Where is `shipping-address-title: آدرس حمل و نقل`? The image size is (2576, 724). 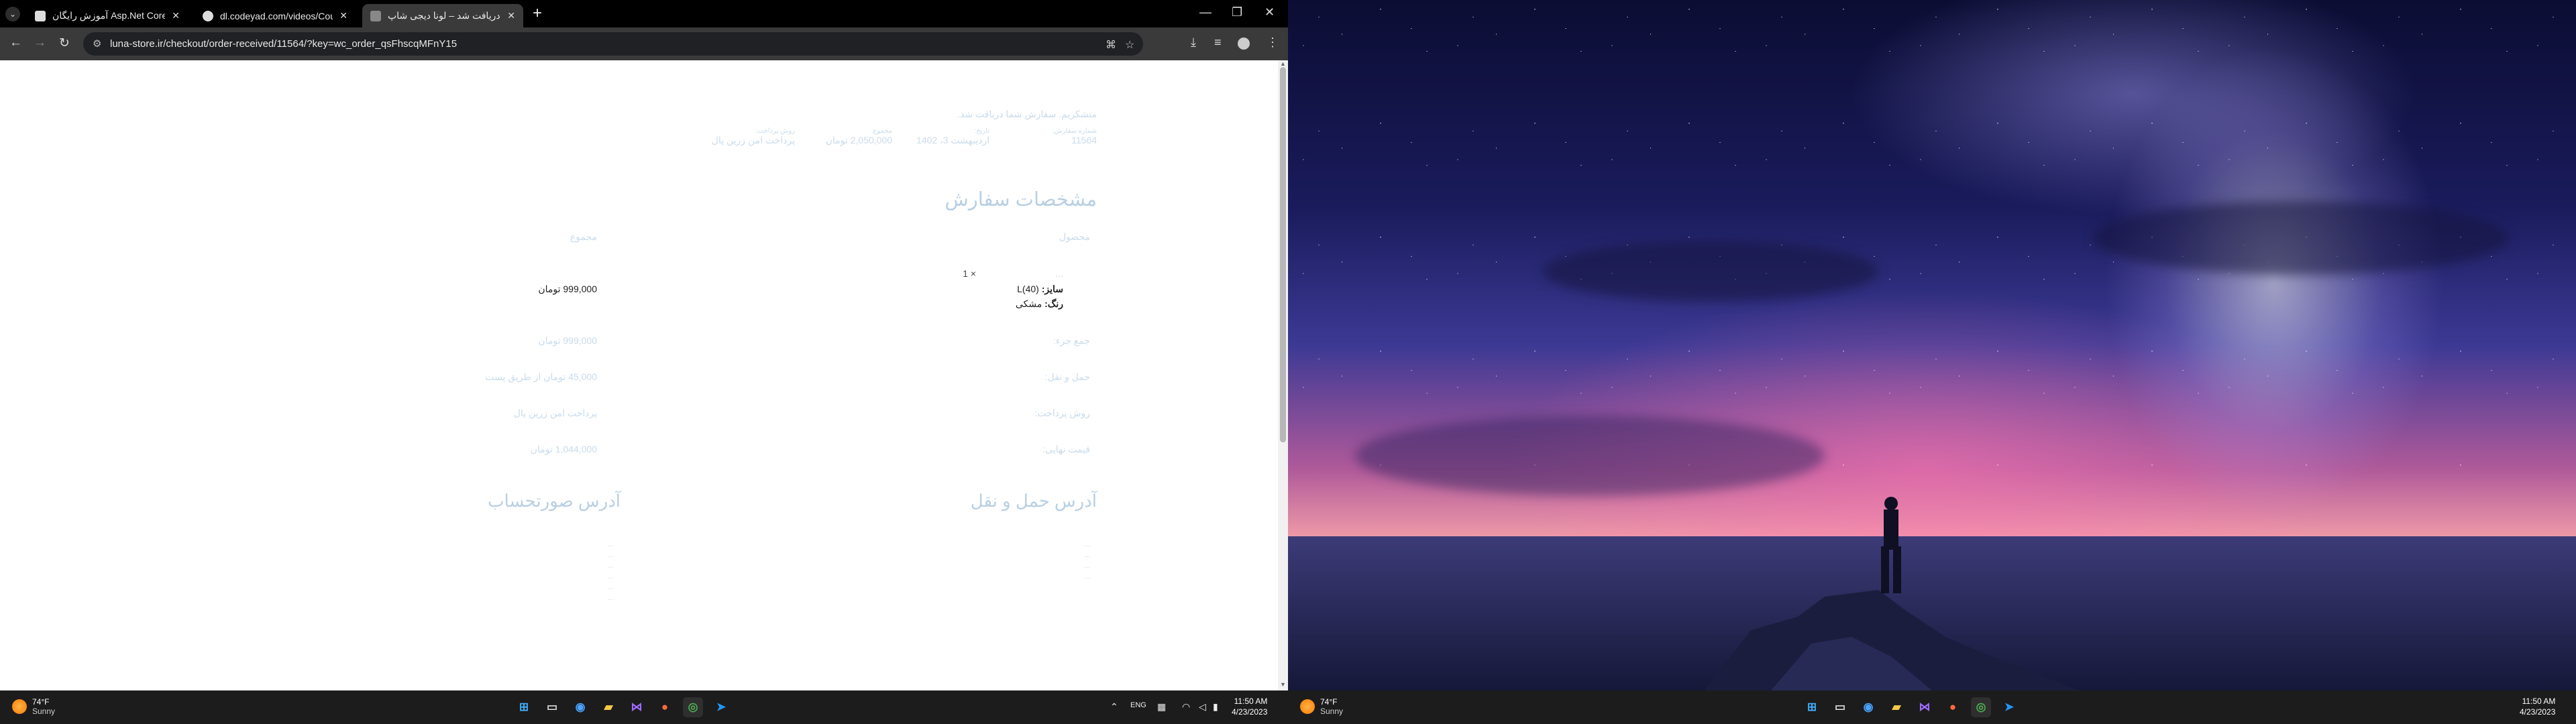 shipping-address-title: آدرس حمل و نقل is located at coordinates (1033, 501).